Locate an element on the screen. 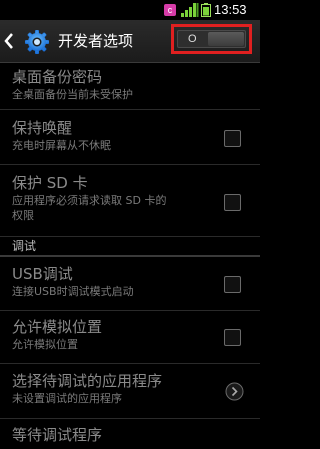 The image size is (320, 449). settings-gear-icon is located at coordinates (37, 42).